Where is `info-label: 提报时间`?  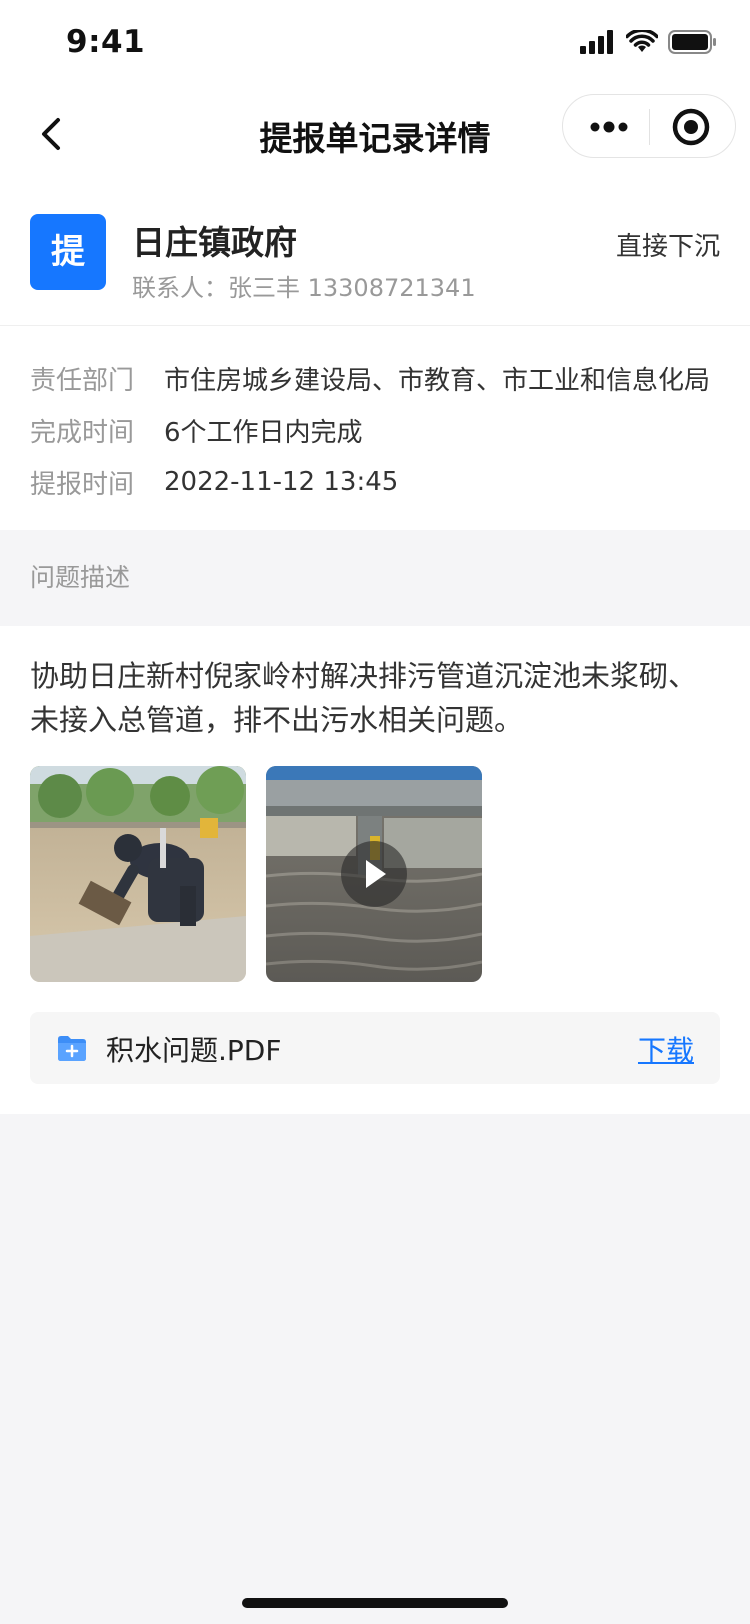
info-label: 提报时间 is located at coordinates (82, 484).